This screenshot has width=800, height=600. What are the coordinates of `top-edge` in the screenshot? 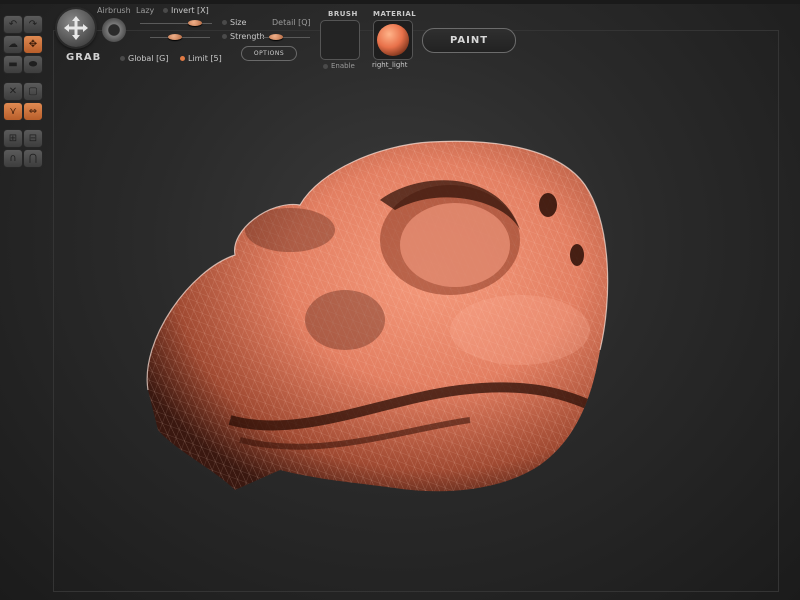 It's located at (400, 2).